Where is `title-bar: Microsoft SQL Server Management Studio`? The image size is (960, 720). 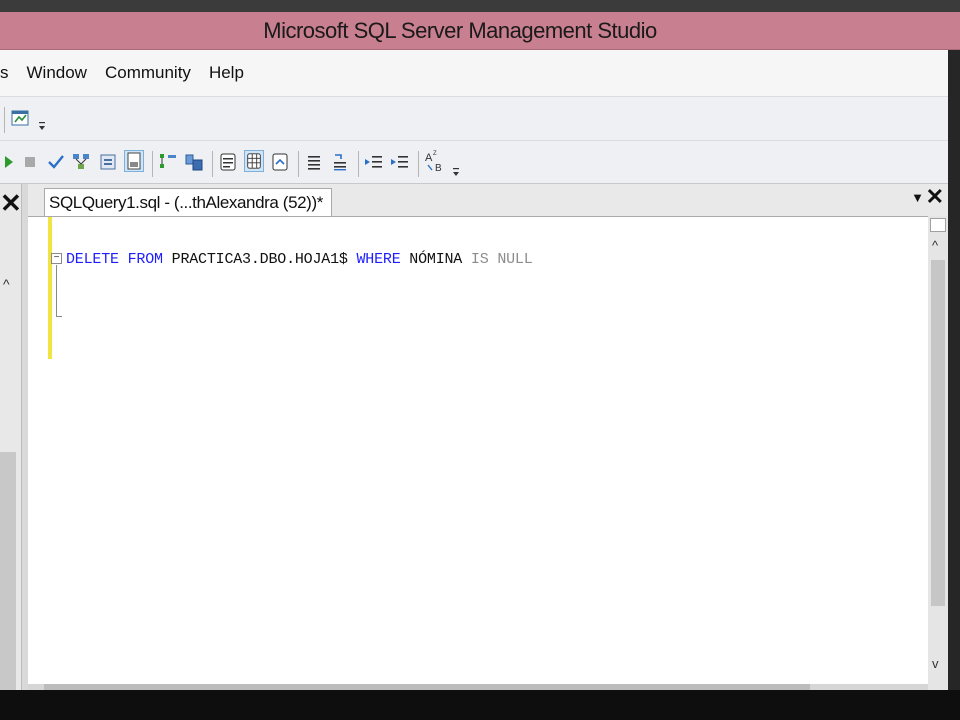 title-bar: Microsoft SQL Server Management Studio is located at coordinates (480, 31).